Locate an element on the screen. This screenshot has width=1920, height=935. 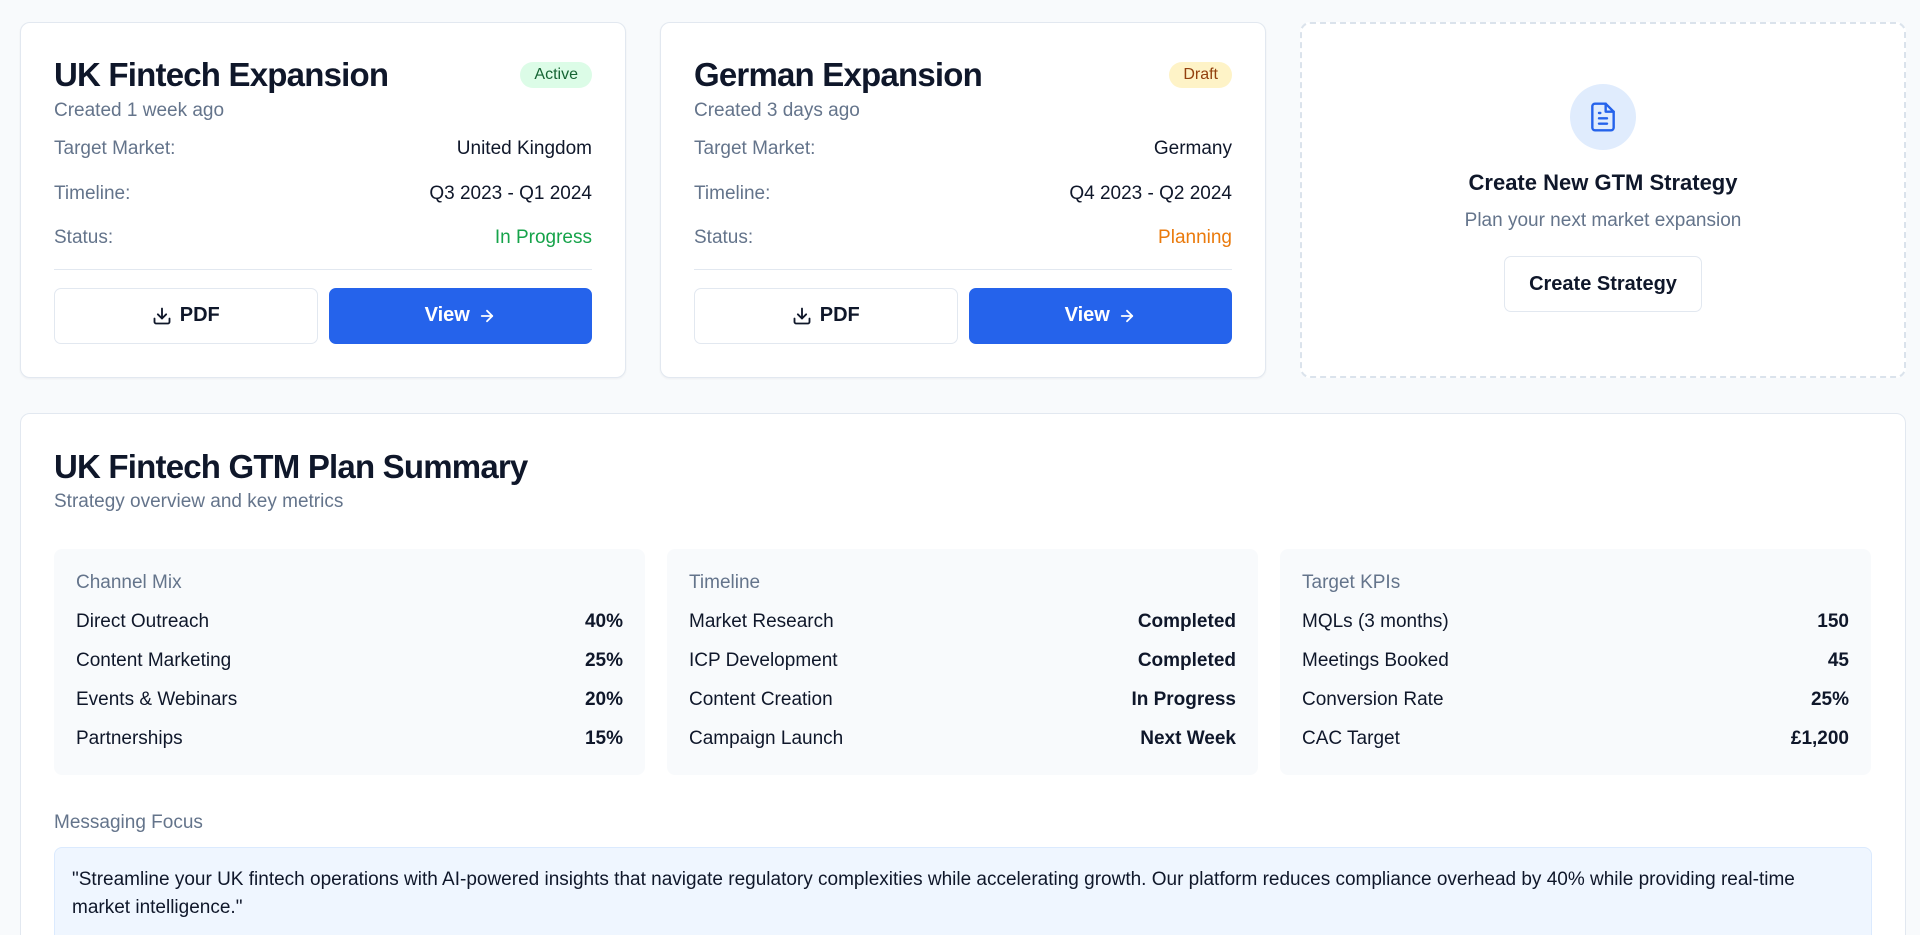
timeline-row: Timeline: Q3 2023 - Q1 2024 is located at coordinates (323, 204).